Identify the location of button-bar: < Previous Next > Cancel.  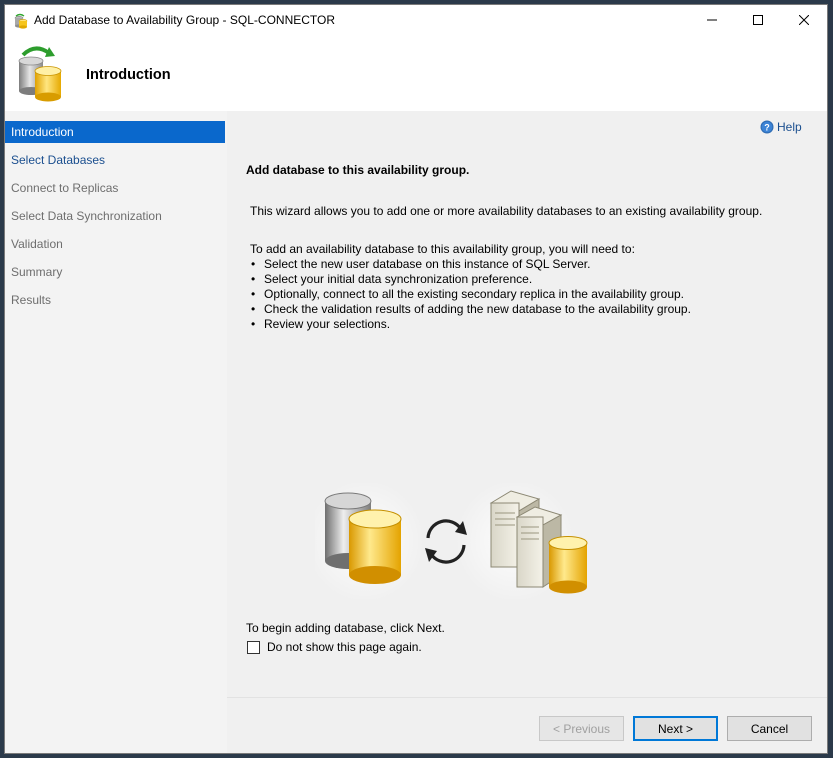
(527, 725).